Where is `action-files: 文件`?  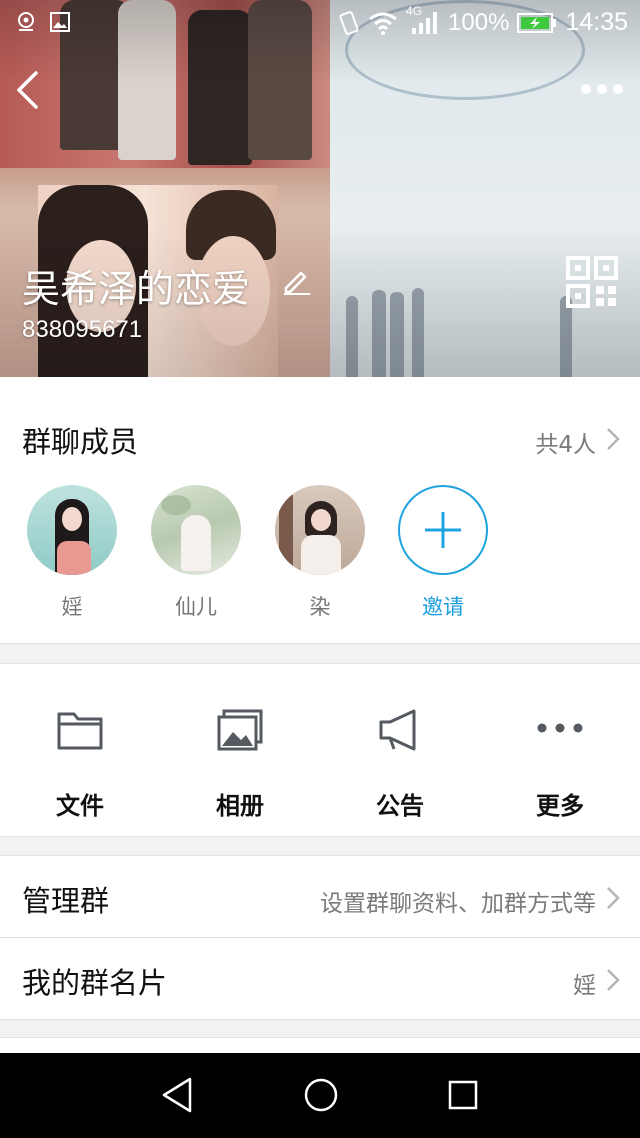 action-files: 文件 is located at coordinates (80, 751).